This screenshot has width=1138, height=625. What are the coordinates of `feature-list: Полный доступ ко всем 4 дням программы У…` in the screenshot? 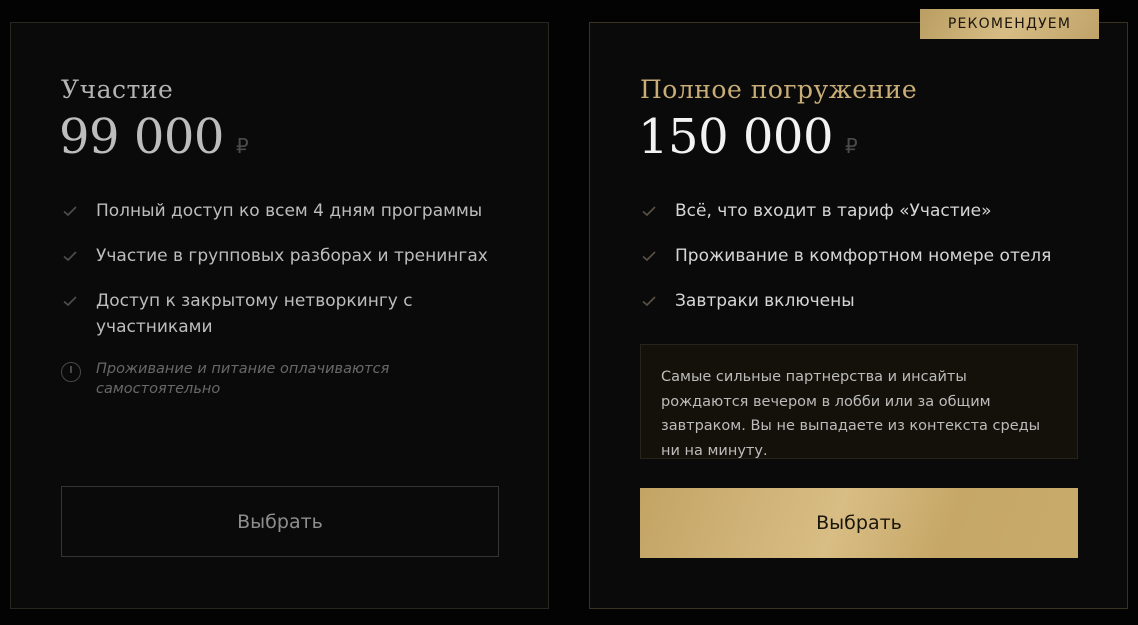 It's located at (281, 298).